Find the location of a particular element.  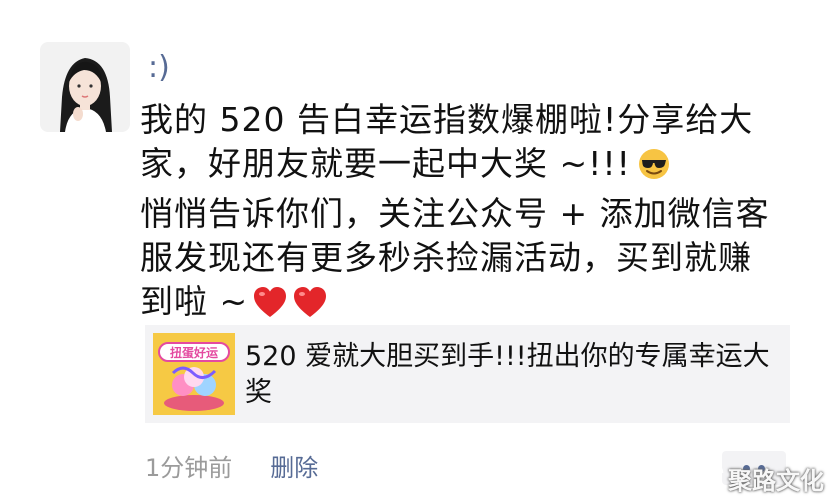

post-line-text: 悄悄告诉你们，关注公众号 + 添加微信客 is located at coordinates (455, 213).